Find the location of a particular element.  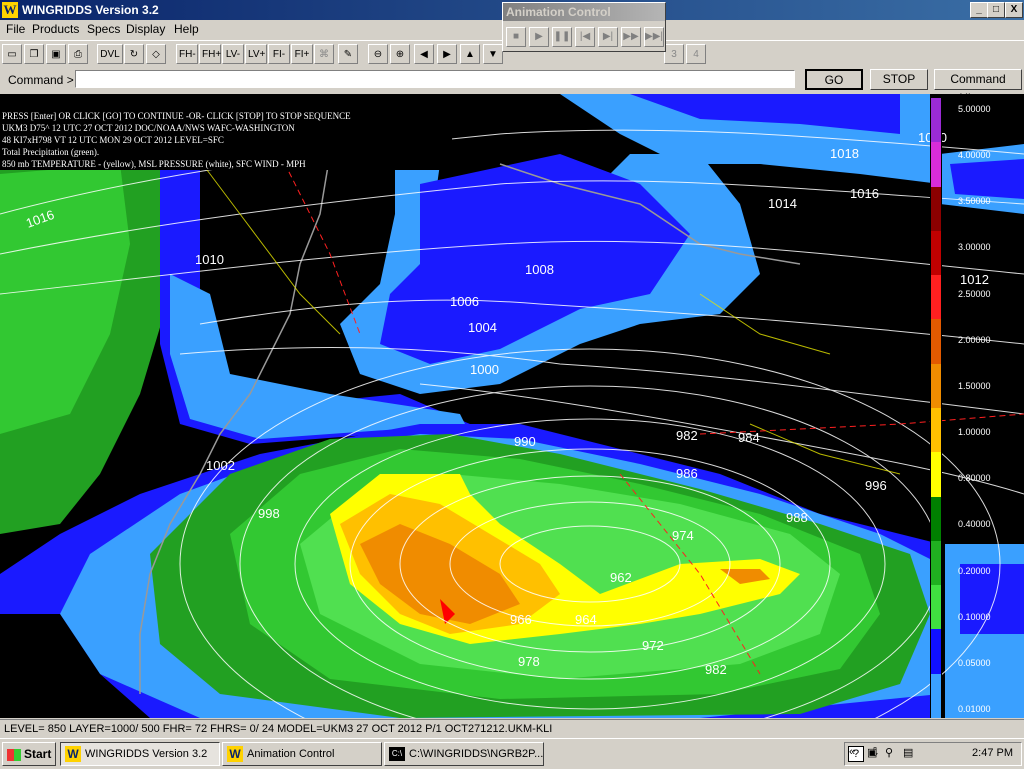

svg-text: 966 is located at coordinates (521, 619).